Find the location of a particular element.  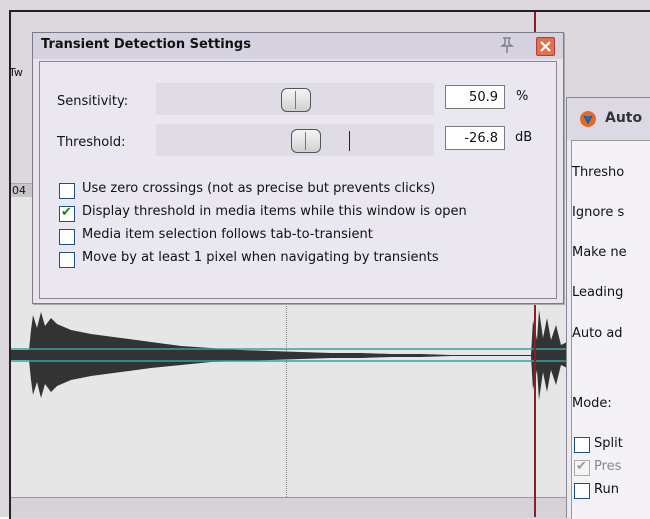

sensitivity-slider-thumb is located at coordinates (296, 100).